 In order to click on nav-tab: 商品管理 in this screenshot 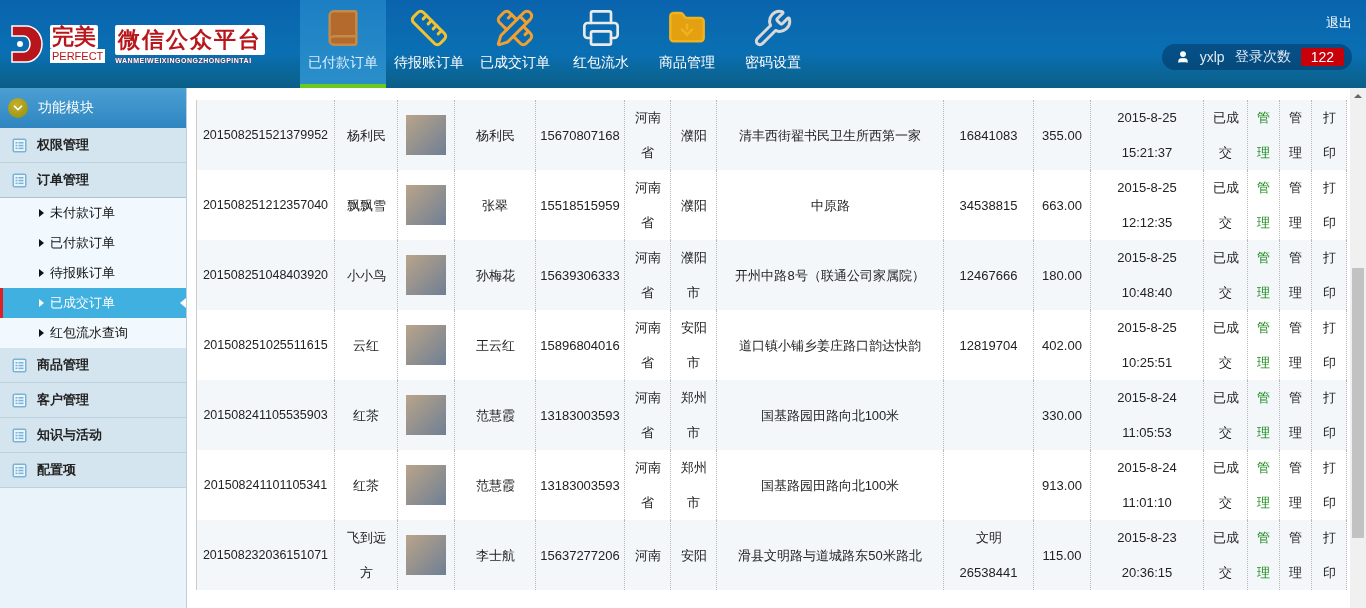, I will do `click(687, 44)`.